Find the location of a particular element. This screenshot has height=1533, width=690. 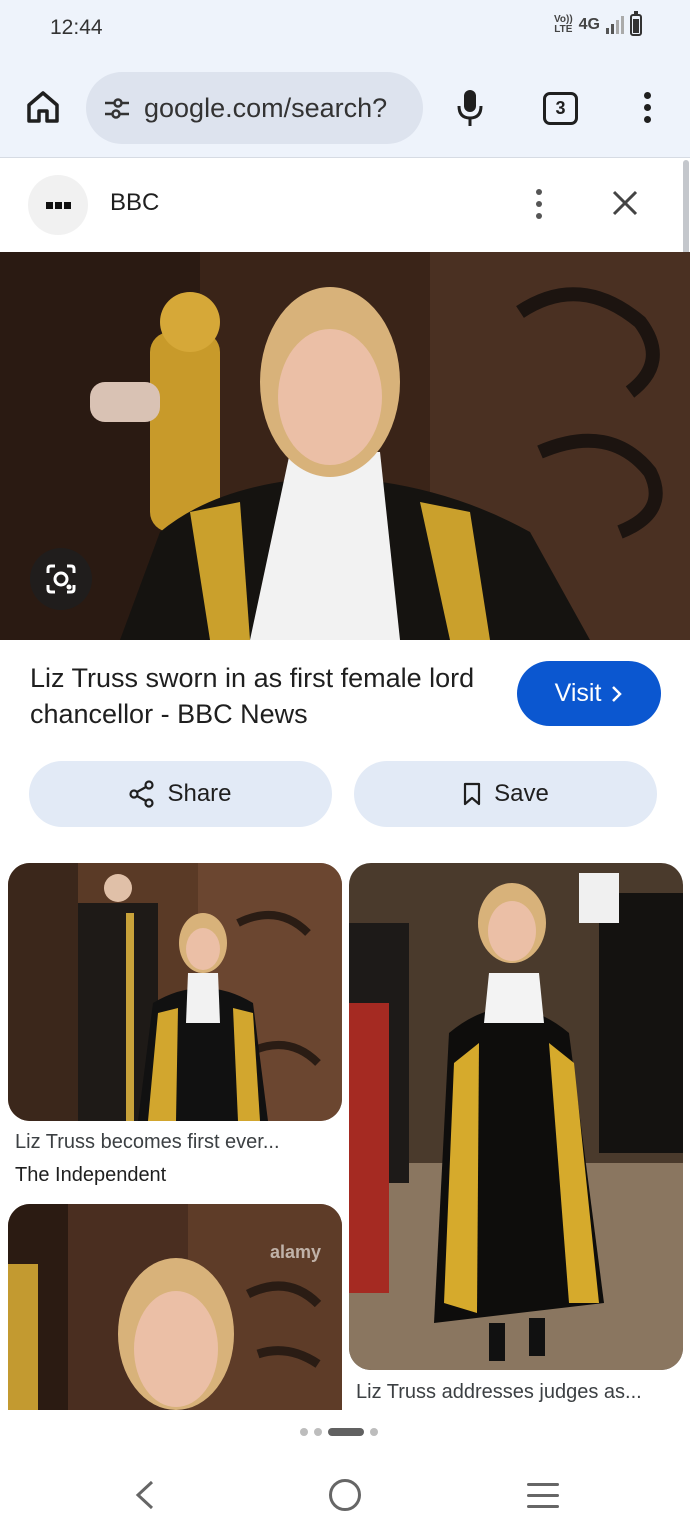

source-header: BBC is located at coordinates (345, 205).